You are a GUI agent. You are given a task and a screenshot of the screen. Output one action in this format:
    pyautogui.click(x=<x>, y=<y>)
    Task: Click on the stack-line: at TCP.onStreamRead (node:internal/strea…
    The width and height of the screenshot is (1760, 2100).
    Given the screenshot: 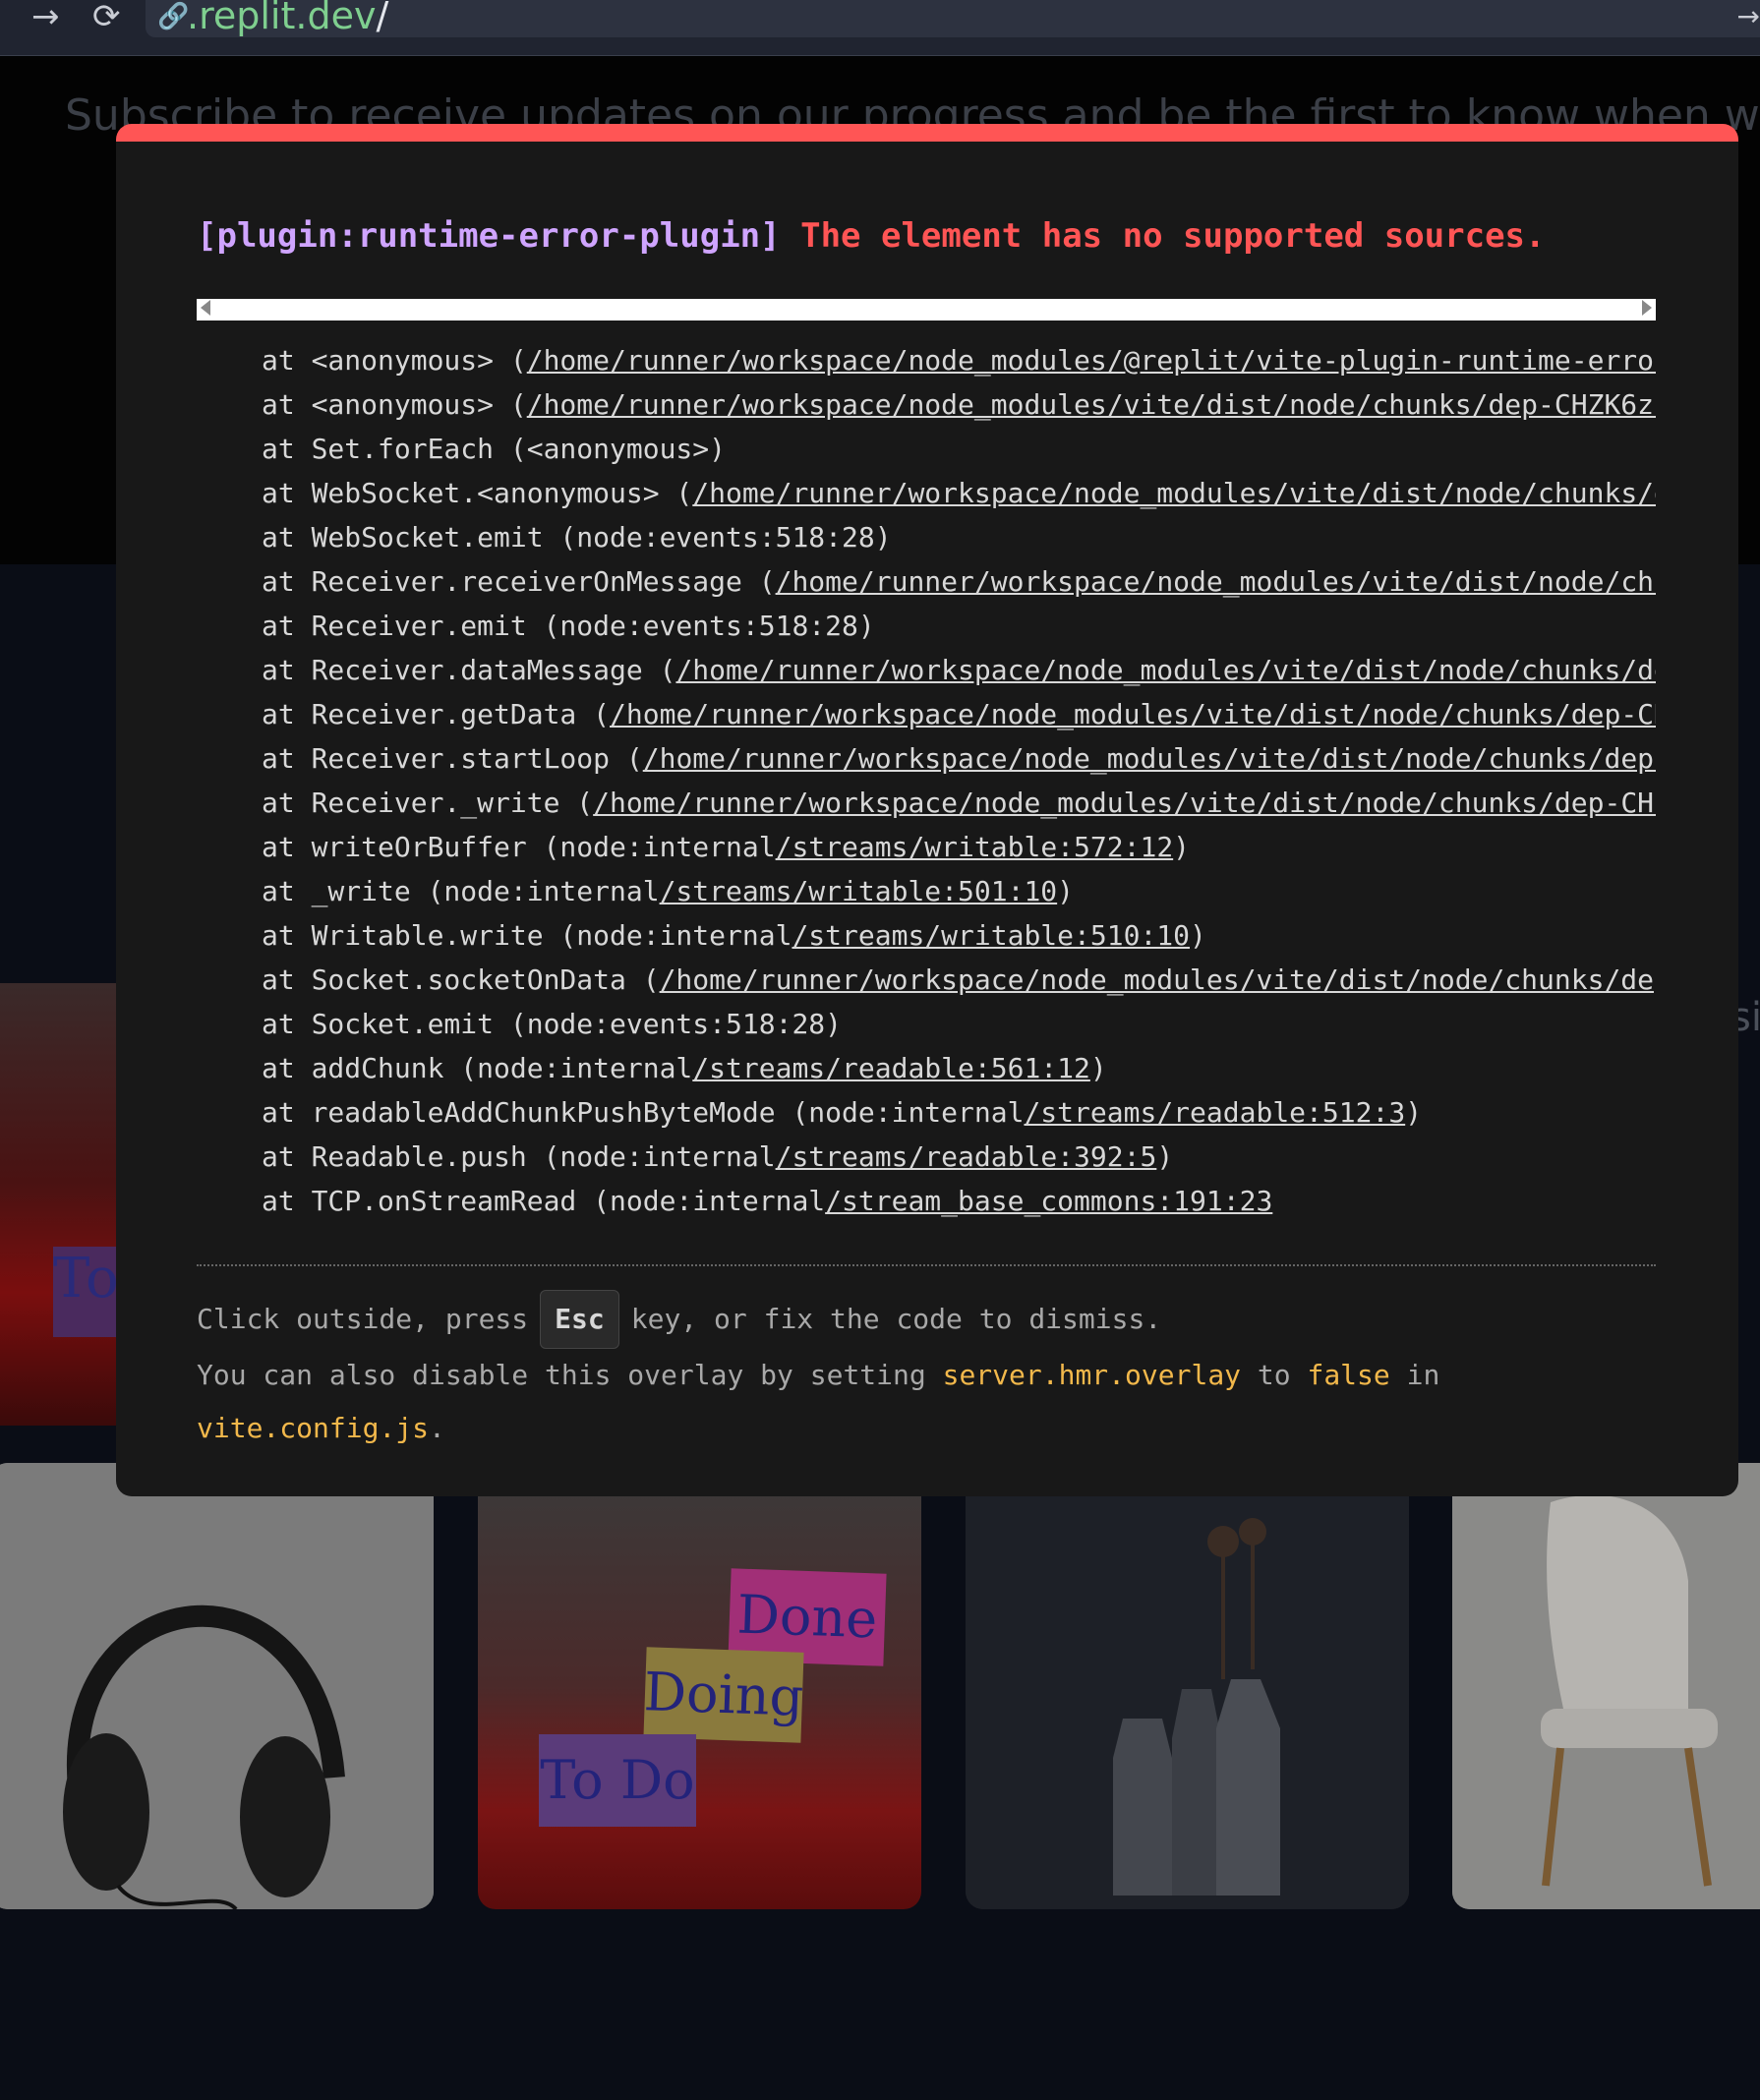 What is the action you would take?
    pyautogui.click(x=926, y=1201)
    